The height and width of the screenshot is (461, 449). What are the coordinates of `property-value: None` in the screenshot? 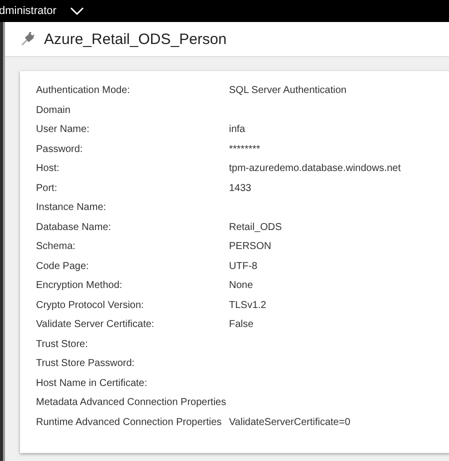 It's located at (241, 286).